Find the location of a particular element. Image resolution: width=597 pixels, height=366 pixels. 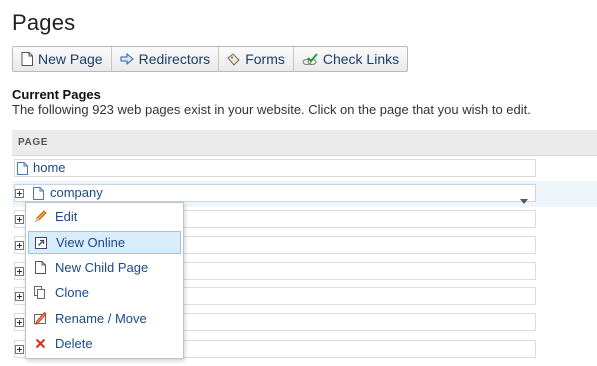

check-links-icon is located at coordinates (310, 59).